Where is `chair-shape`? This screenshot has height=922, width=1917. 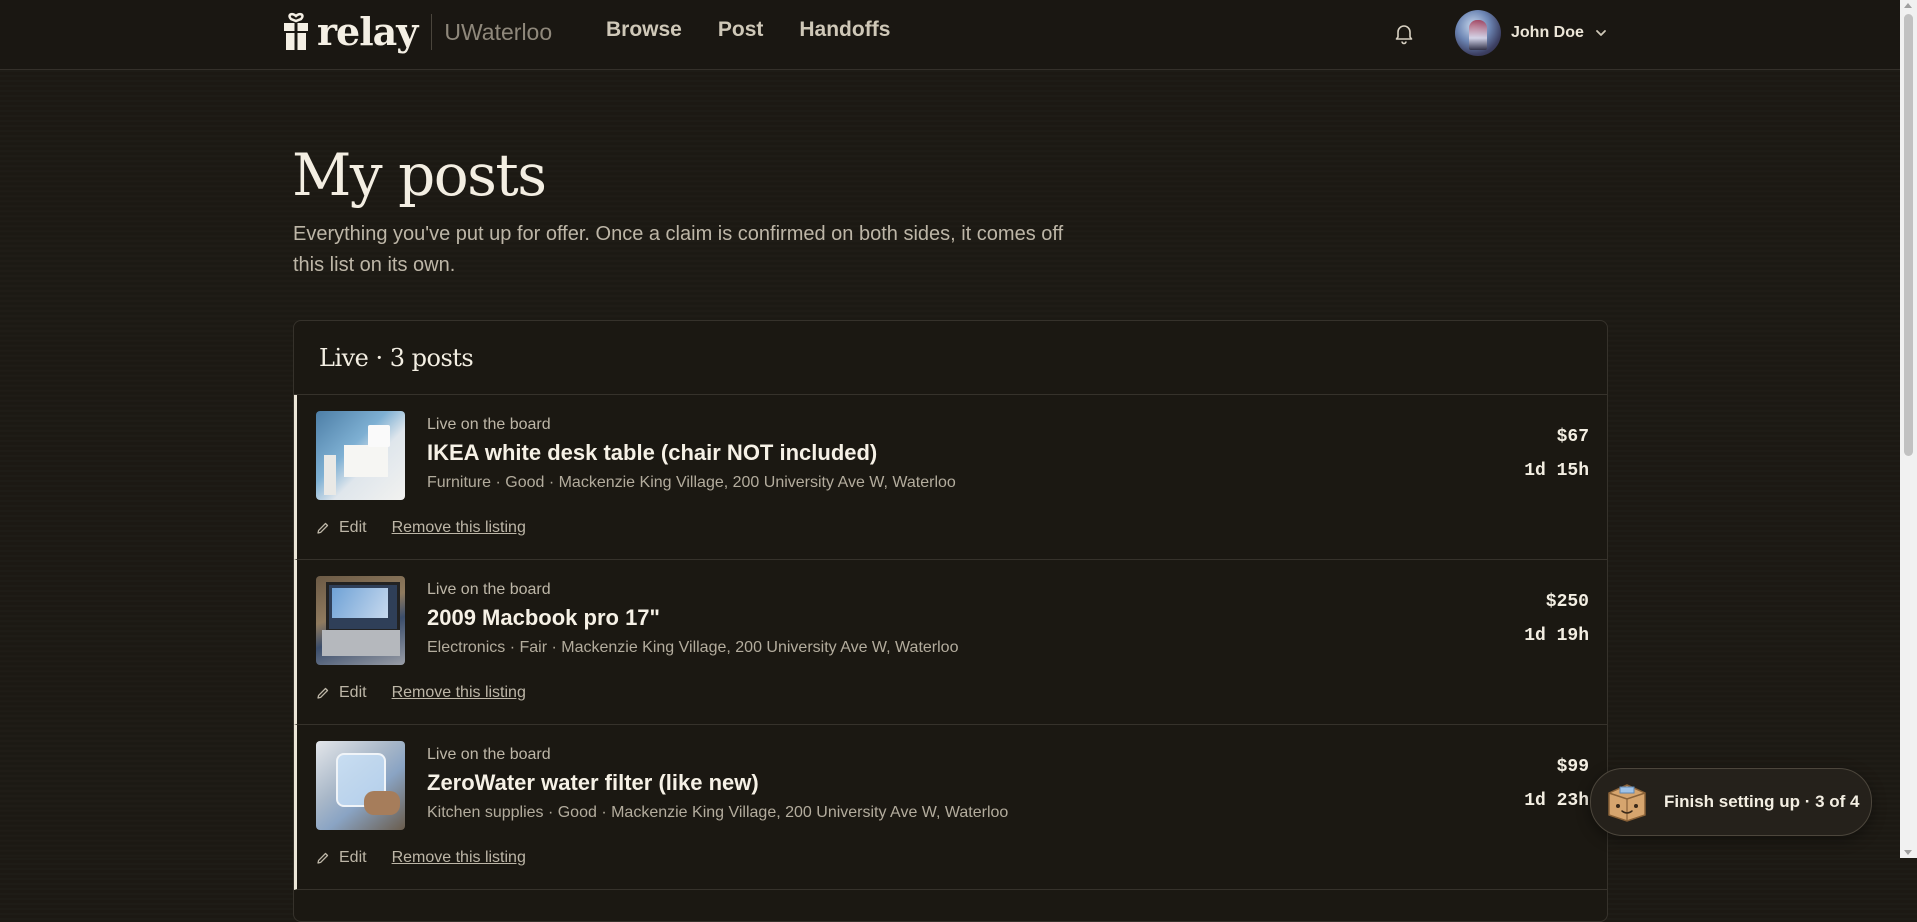
chair-shape is located at coordinates (330, 475).